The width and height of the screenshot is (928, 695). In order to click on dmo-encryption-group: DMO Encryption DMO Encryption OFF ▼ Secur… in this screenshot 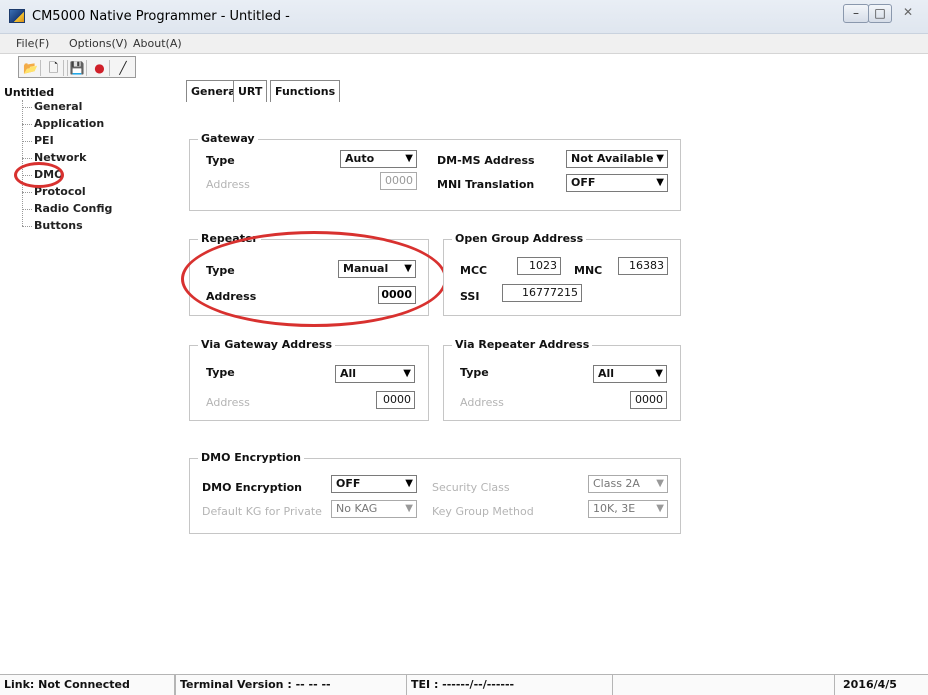, I will do `click(435, 492)`.